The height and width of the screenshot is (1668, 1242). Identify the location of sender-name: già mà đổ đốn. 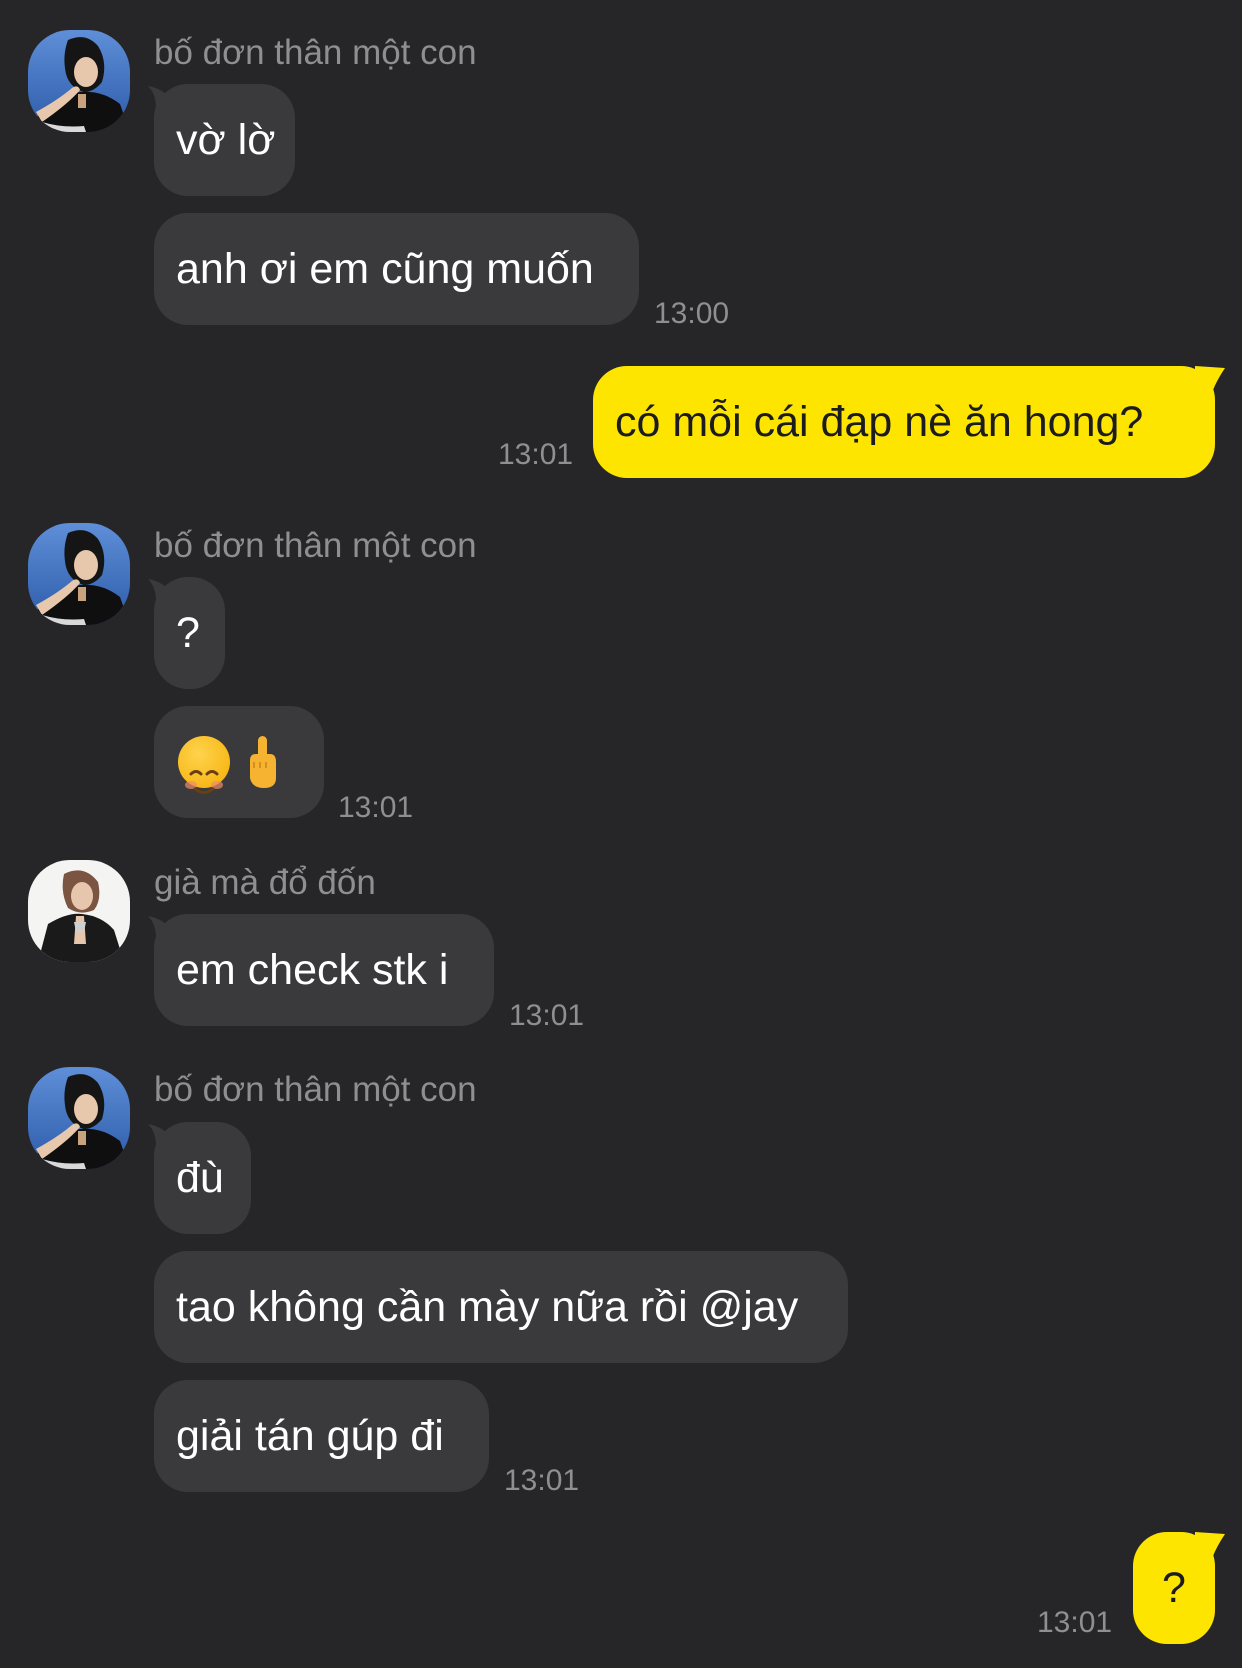
(265, 882).